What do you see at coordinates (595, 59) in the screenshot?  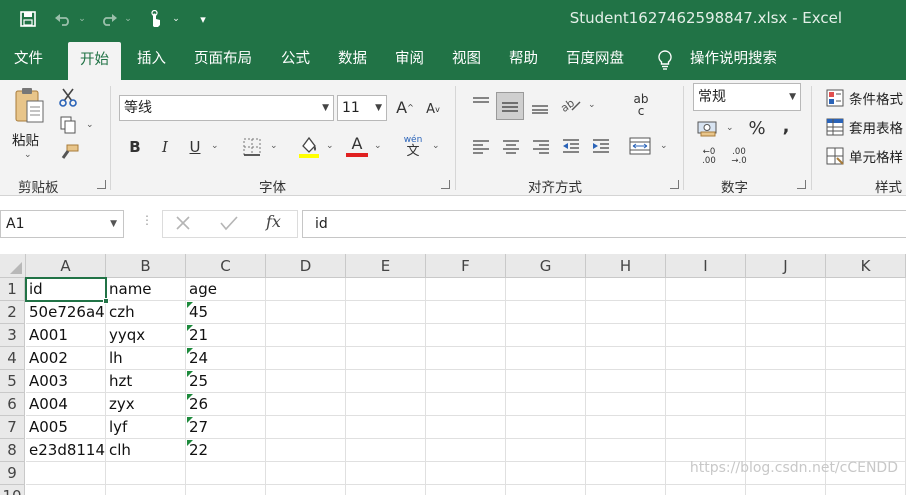 I see `tab-baidu-netdisk: 百度网盘` at bounding box center [595, 59].